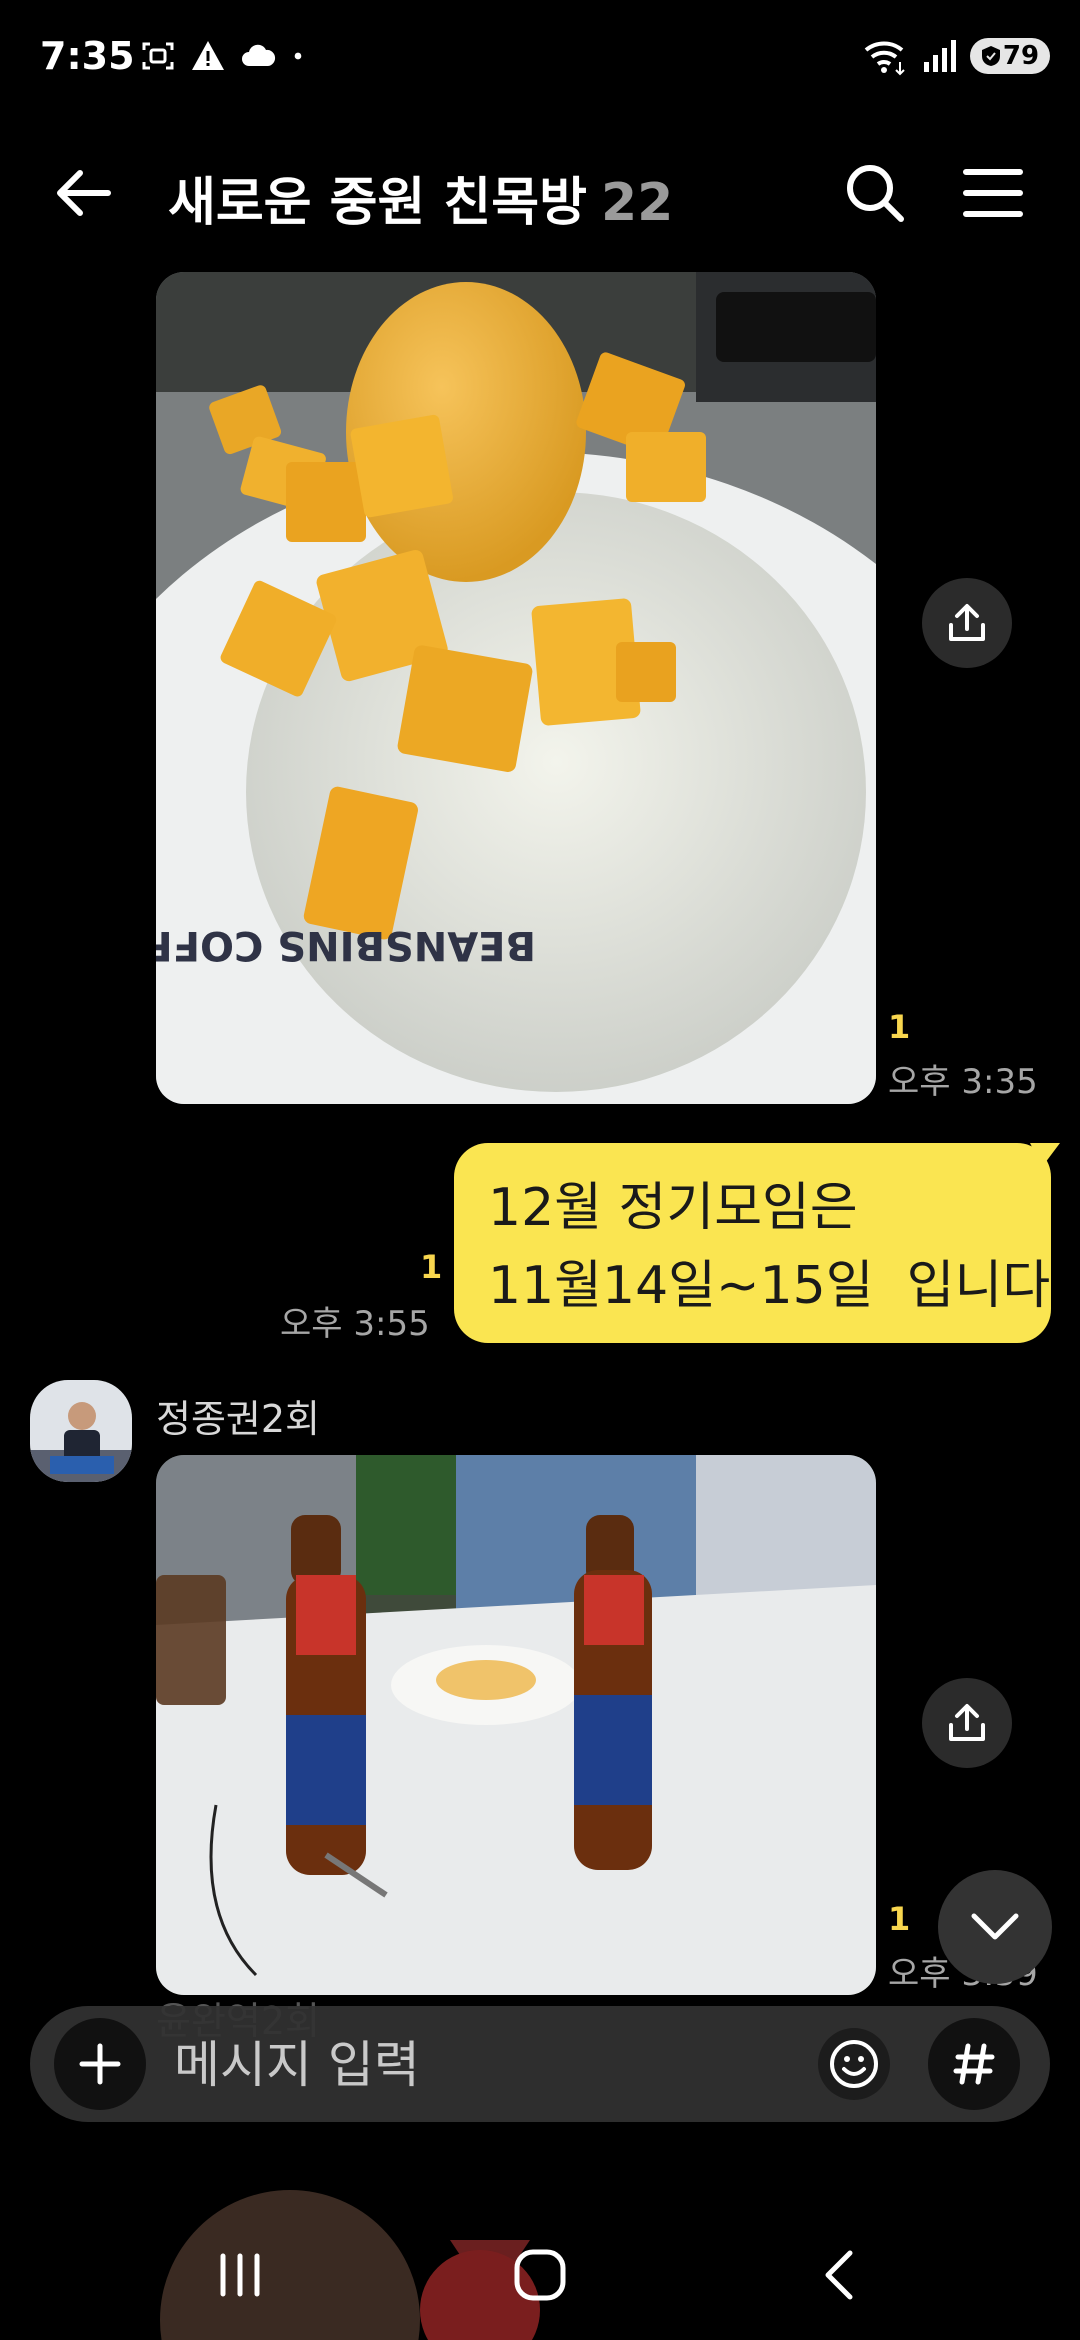  I want to click on message-line: 11월14일~15일 입니다, so click(769, 1286).